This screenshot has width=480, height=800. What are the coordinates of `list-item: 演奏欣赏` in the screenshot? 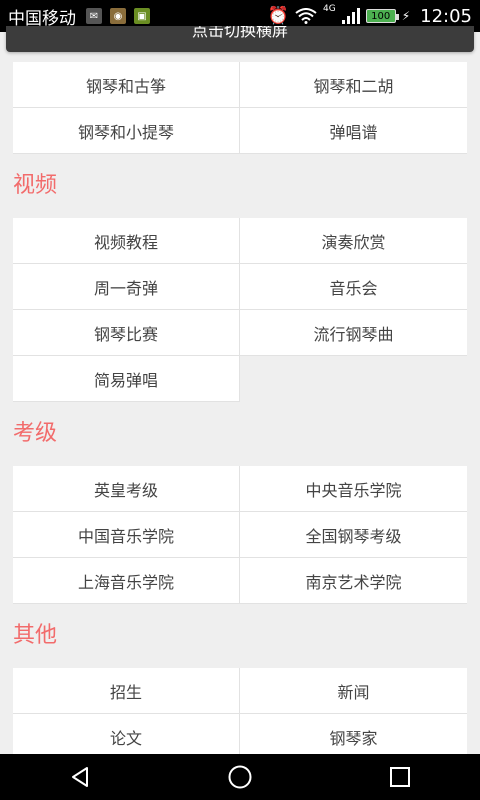 It's located at (353, 241).